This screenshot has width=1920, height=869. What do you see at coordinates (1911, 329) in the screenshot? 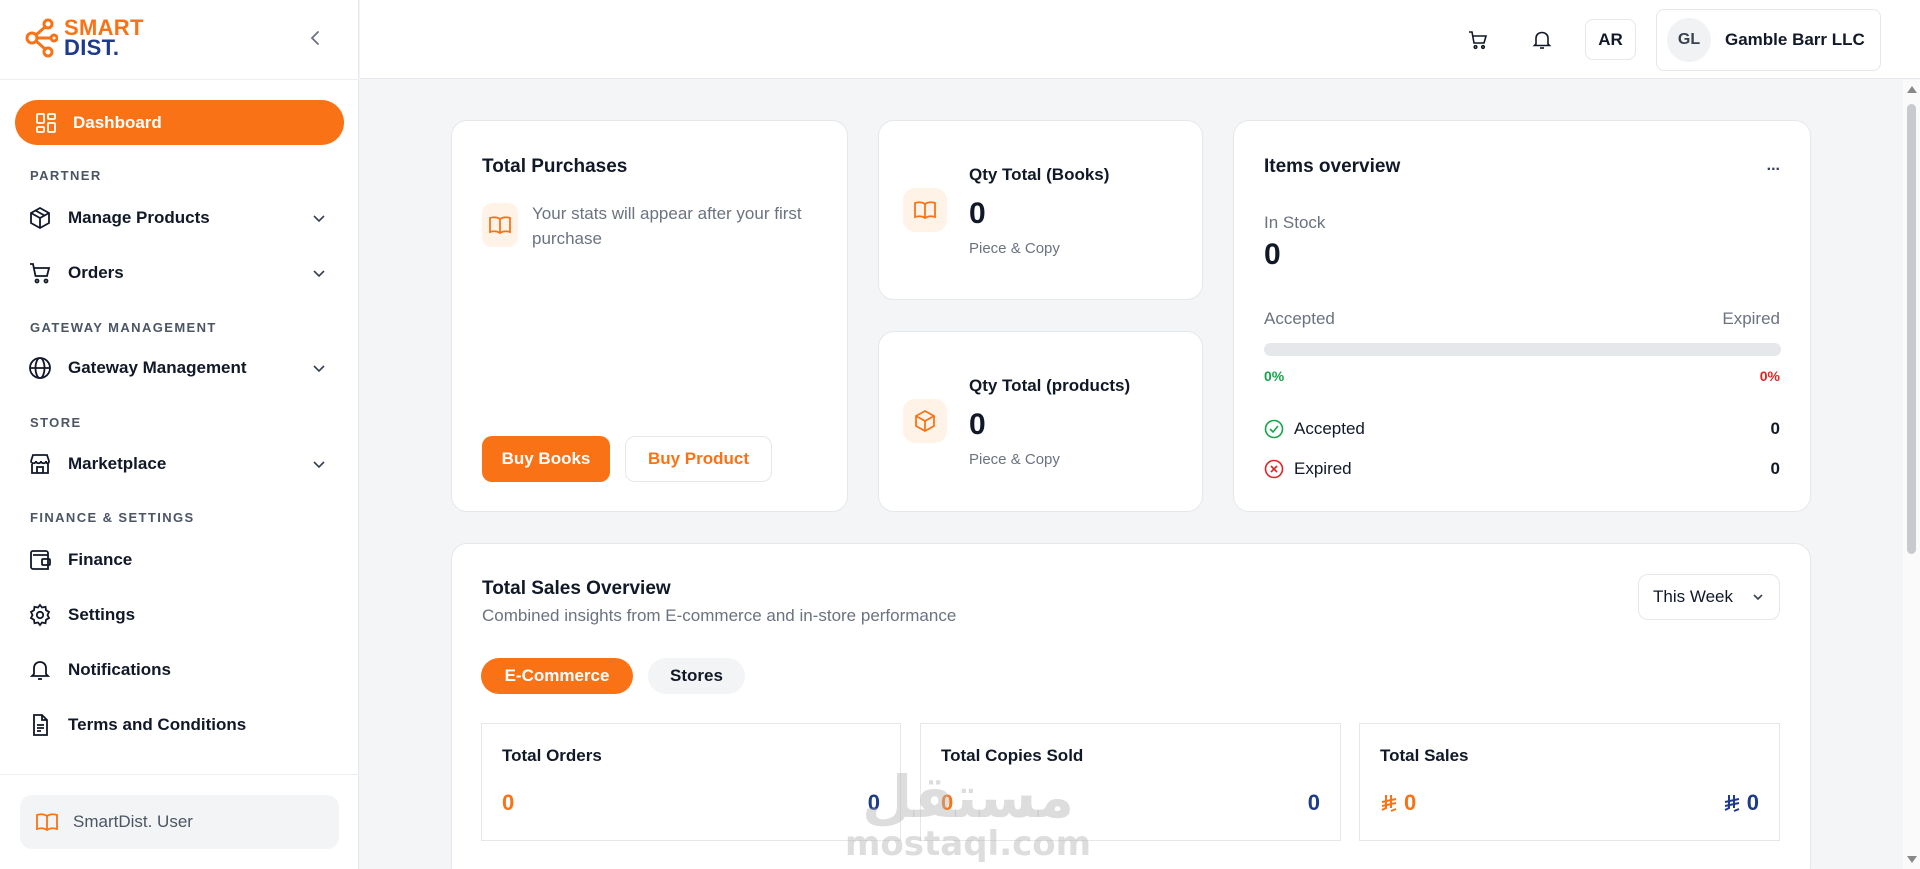
I see `scroll-thumb` at bounding box center [1911, 329].